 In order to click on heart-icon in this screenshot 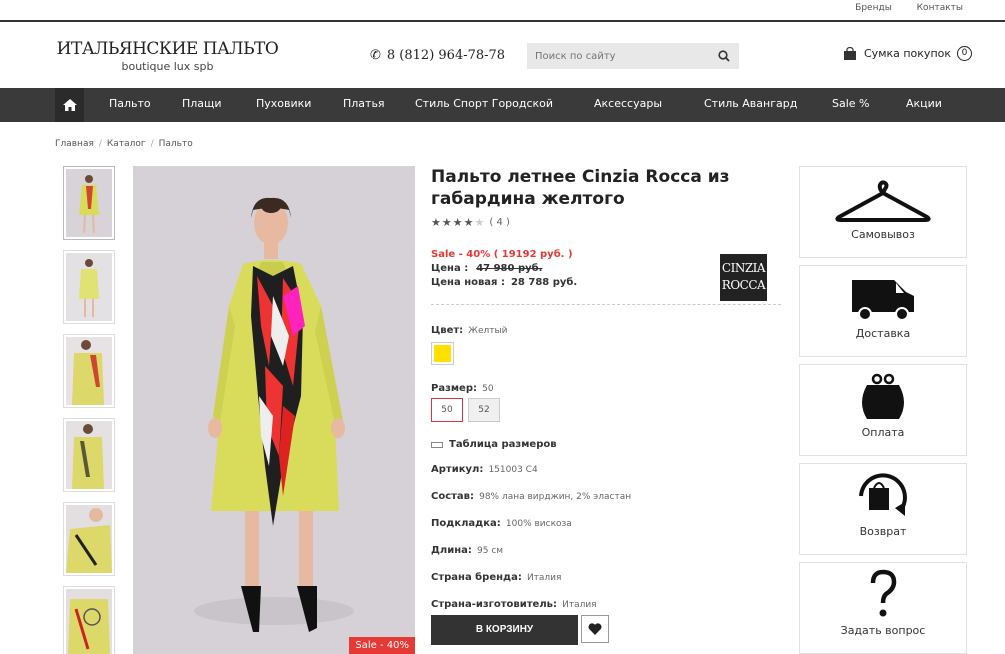, I will do `click(595, 629)`.